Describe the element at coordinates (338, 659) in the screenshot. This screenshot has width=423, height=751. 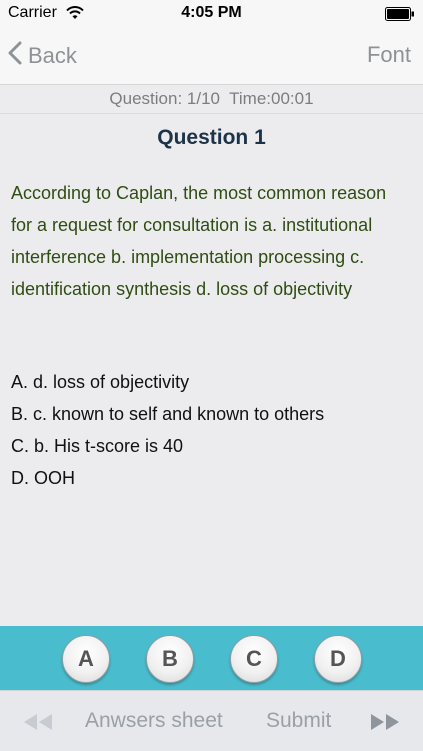
I see `answer-d-button: D` at that location.